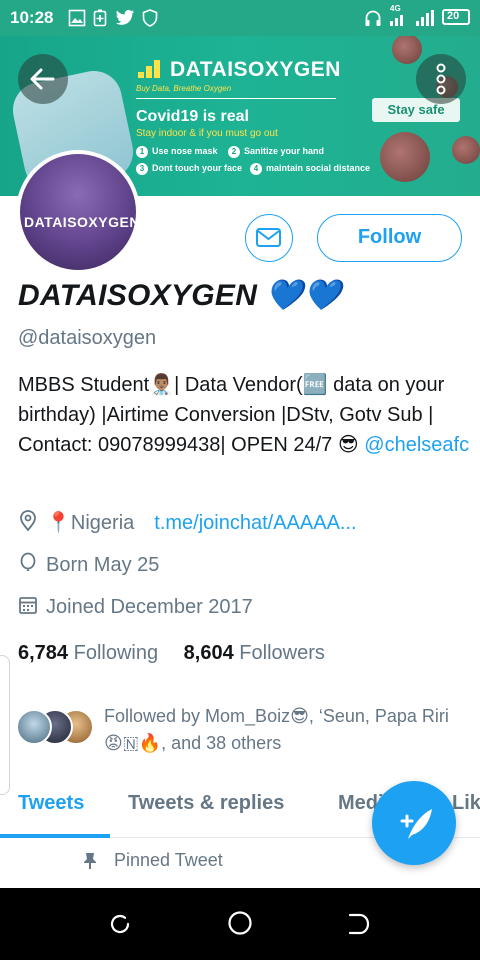 The height and width of the screenshot is (960, 480). What do you see at coordinates (125, 17) in the screenshot?
I see `twitter-icon` at bounding box center [125, 17].